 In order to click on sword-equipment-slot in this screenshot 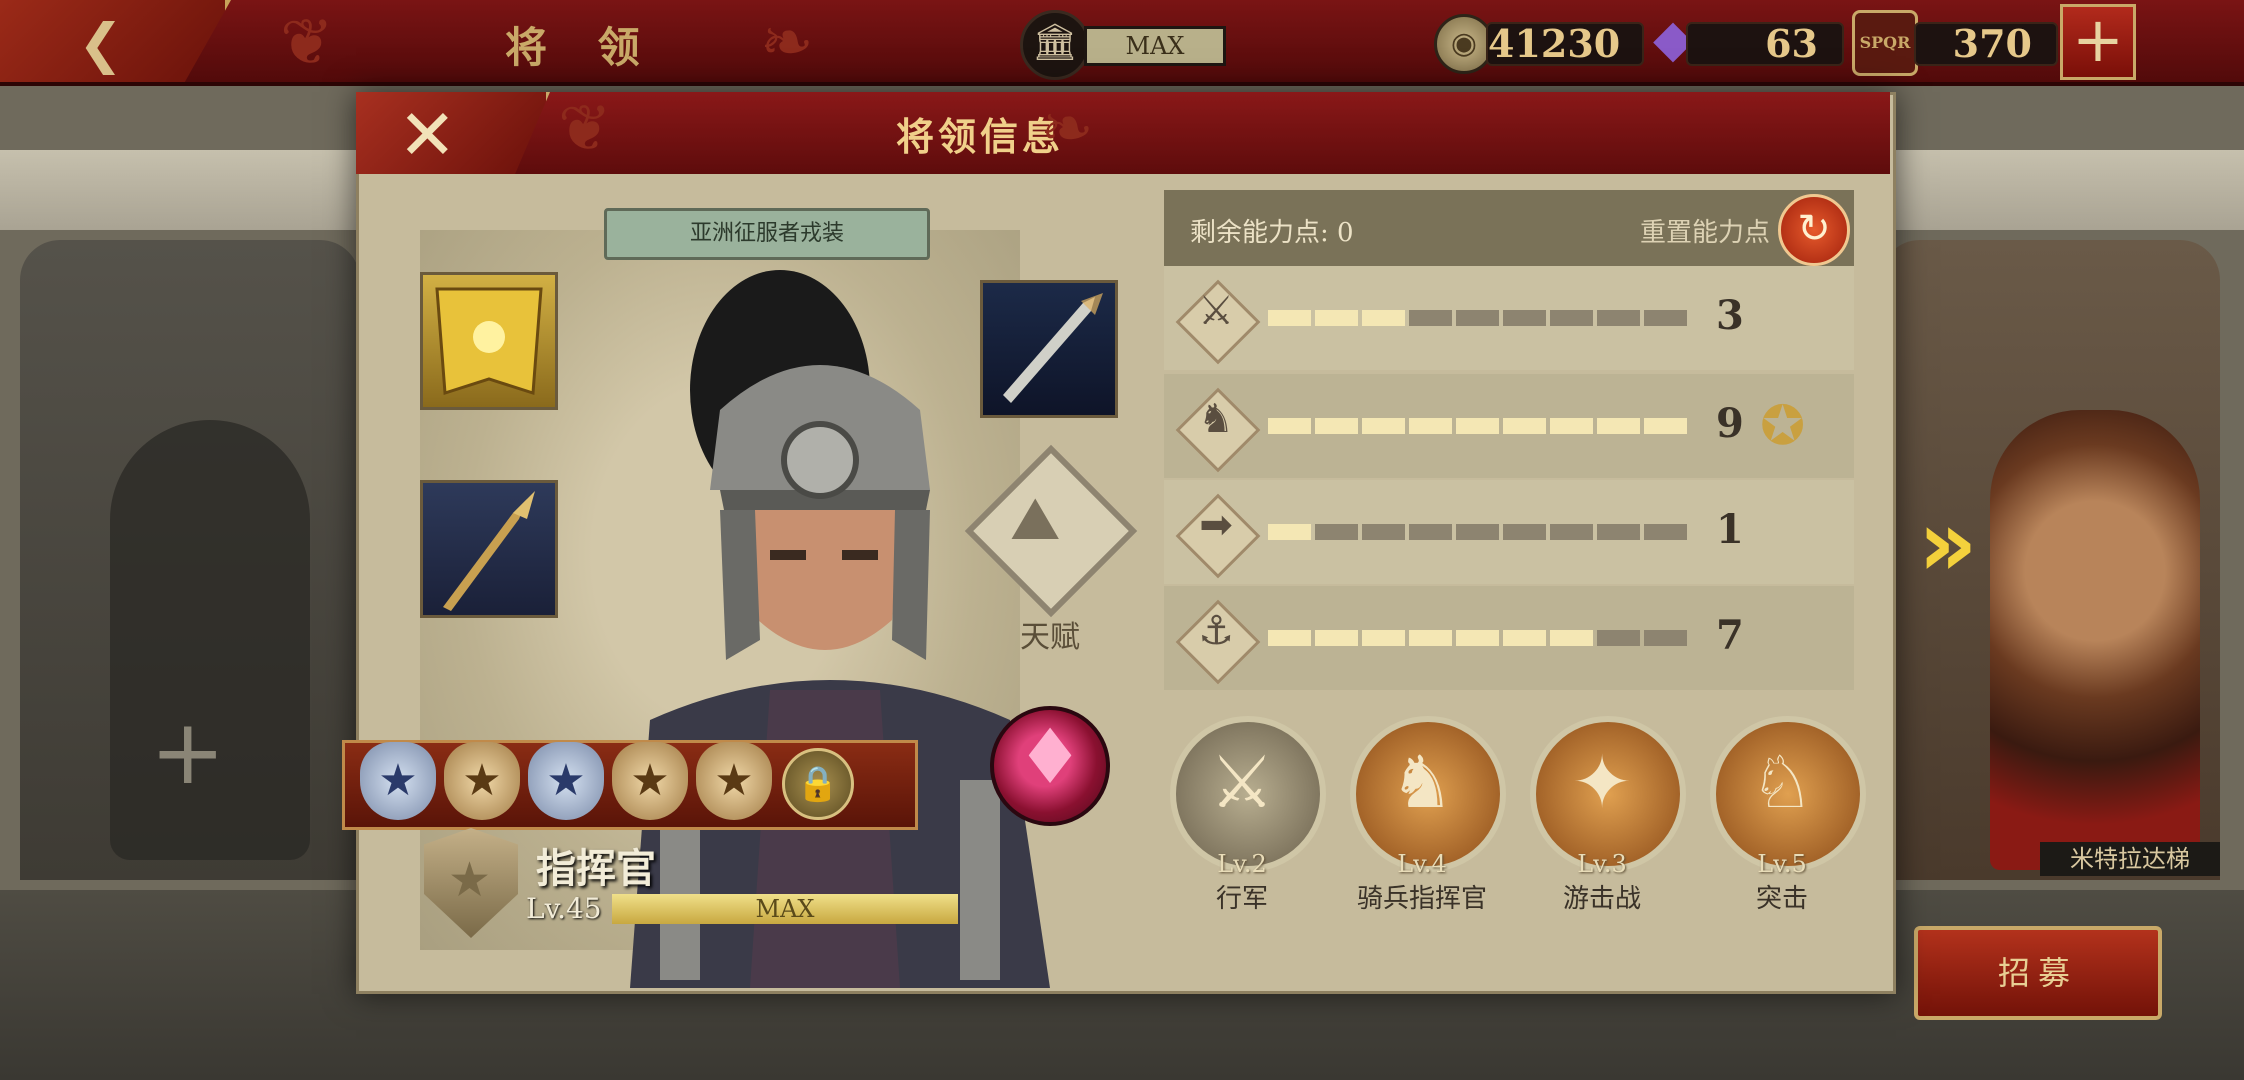, I will do `click(1049, 349)`.